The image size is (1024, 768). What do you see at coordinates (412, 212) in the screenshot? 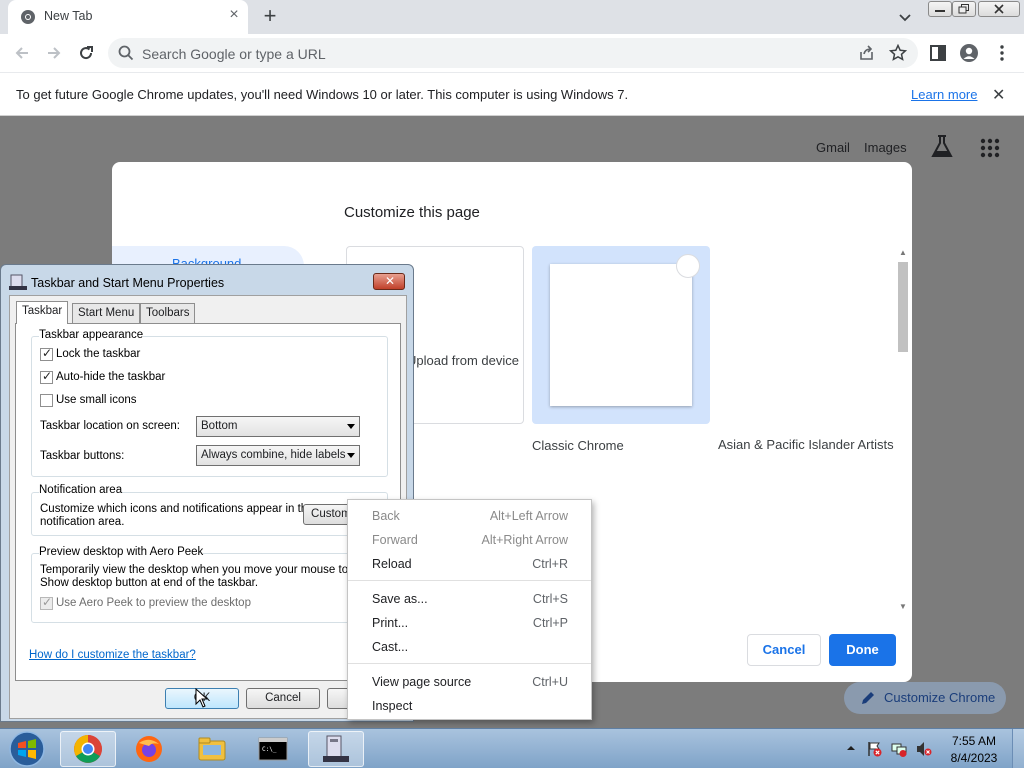
I see `dialog-title: Customize this page` at bounding box center [412, 212].